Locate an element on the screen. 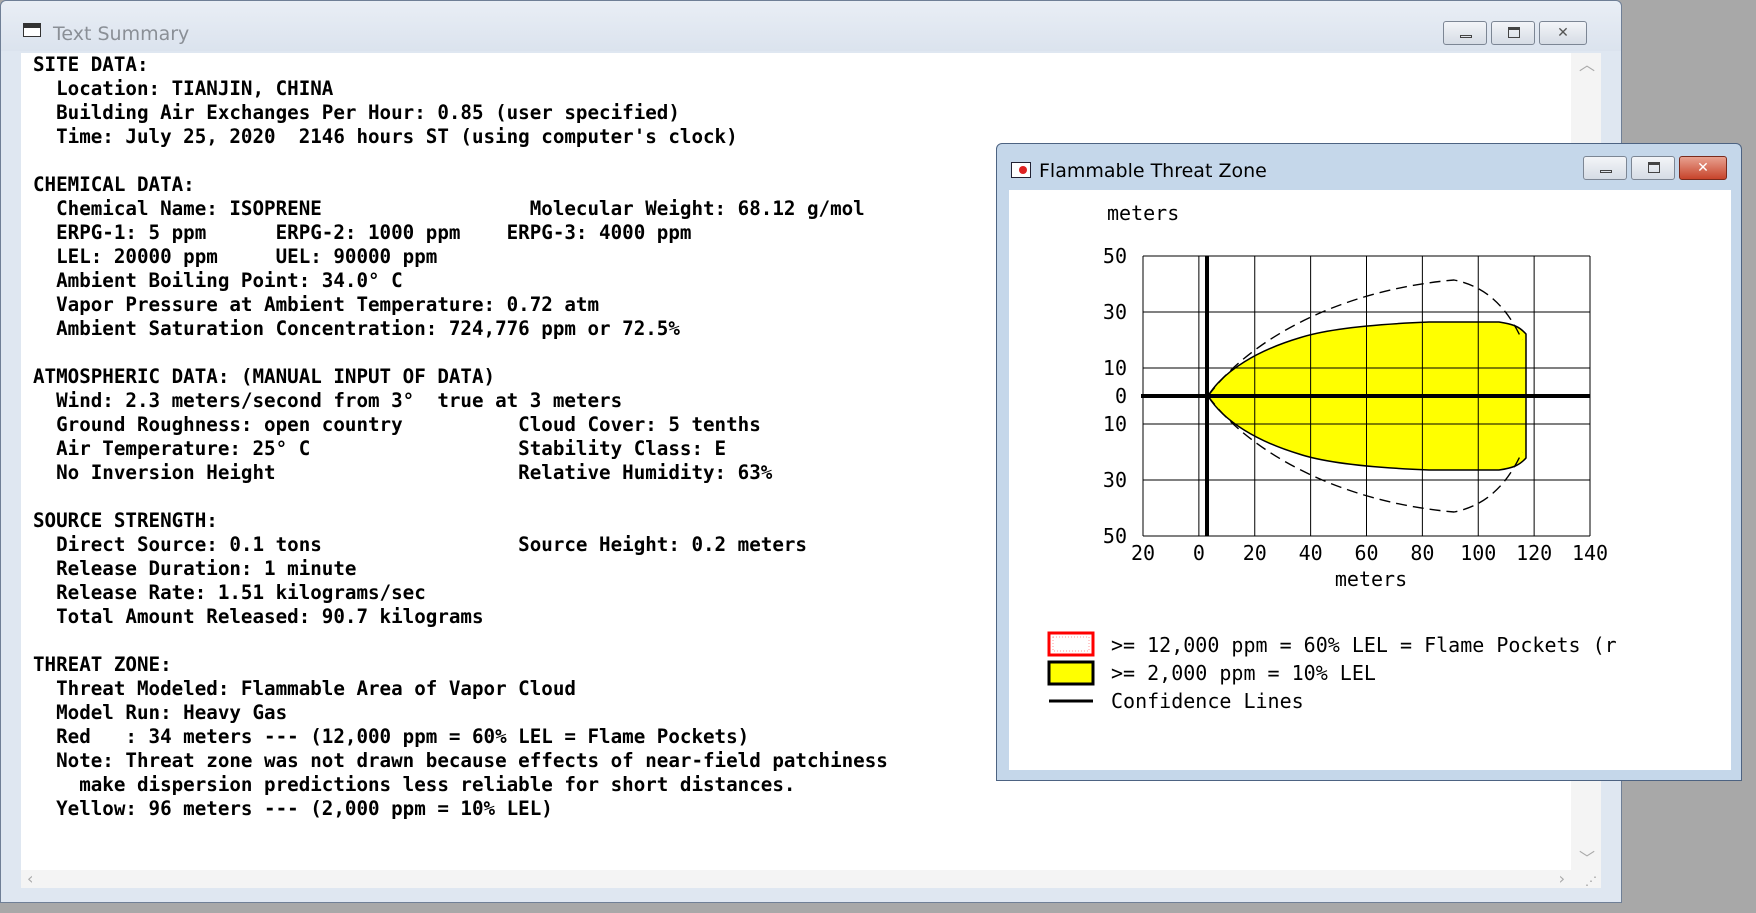 The width and height of the screenshot is (1756, 913). legend-swatch-yellow is located at coordinates (1071, 673).